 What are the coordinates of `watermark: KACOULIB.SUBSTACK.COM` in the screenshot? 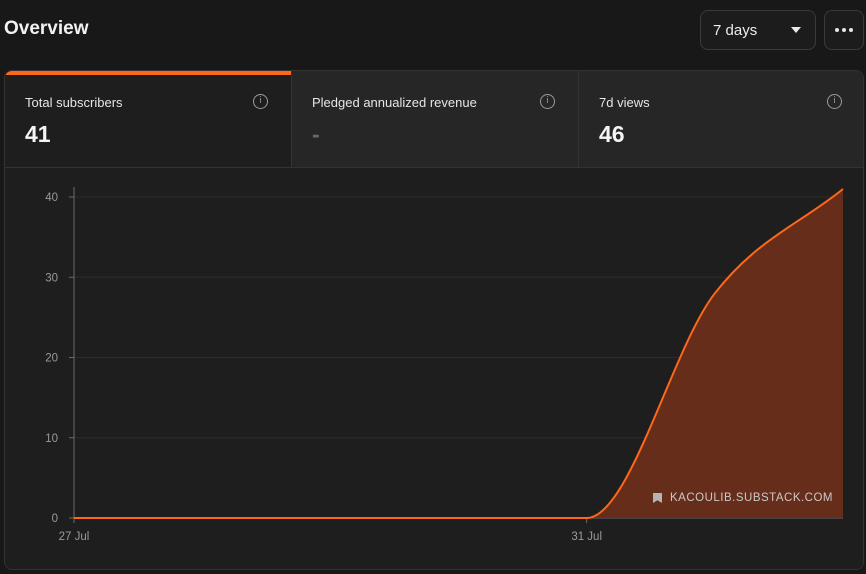 It's located at (743, 498).